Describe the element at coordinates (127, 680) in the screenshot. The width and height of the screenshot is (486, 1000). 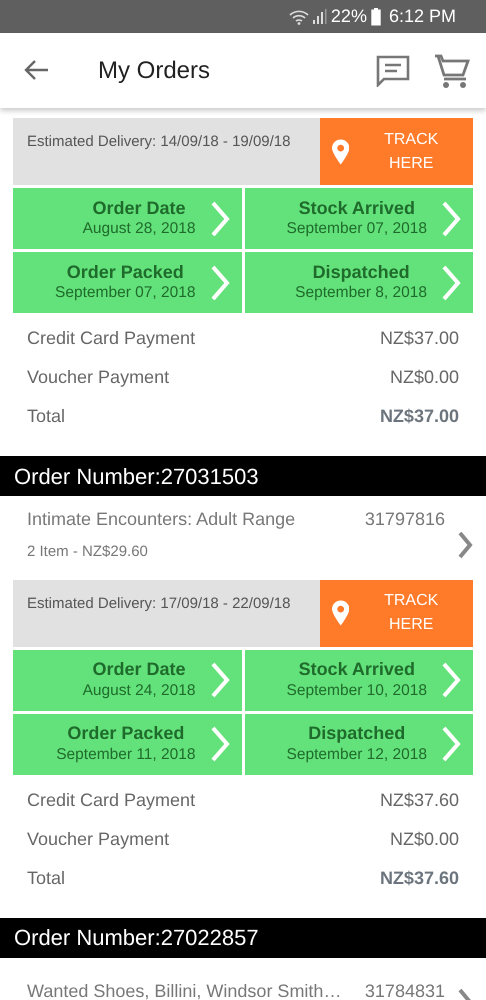
I see `order-stage-button: Order Date August 24, 2018` at that location.